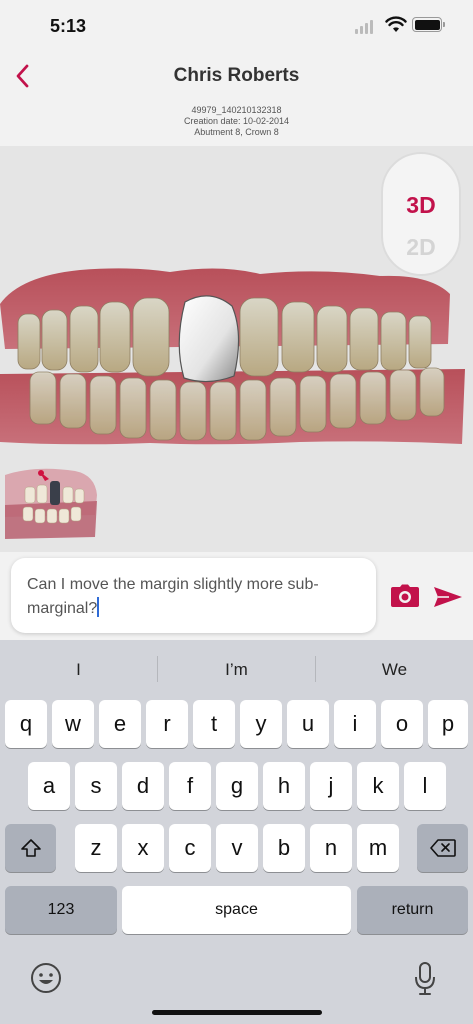  I want to click on signal-icon, so click(364, 27).